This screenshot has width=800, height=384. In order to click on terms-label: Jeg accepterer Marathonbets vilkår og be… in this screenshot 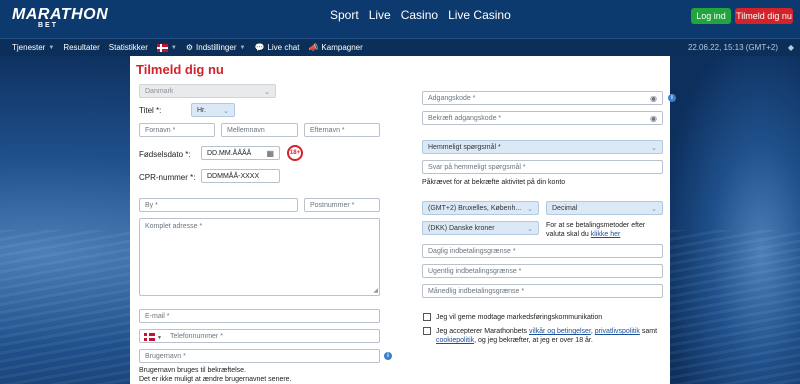, I will do `click(547, 336)`.